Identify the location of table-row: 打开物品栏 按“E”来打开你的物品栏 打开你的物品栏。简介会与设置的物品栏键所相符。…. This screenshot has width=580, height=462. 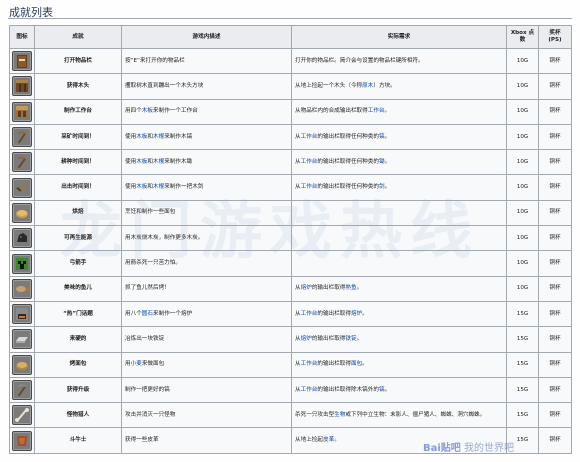
(290, 61).